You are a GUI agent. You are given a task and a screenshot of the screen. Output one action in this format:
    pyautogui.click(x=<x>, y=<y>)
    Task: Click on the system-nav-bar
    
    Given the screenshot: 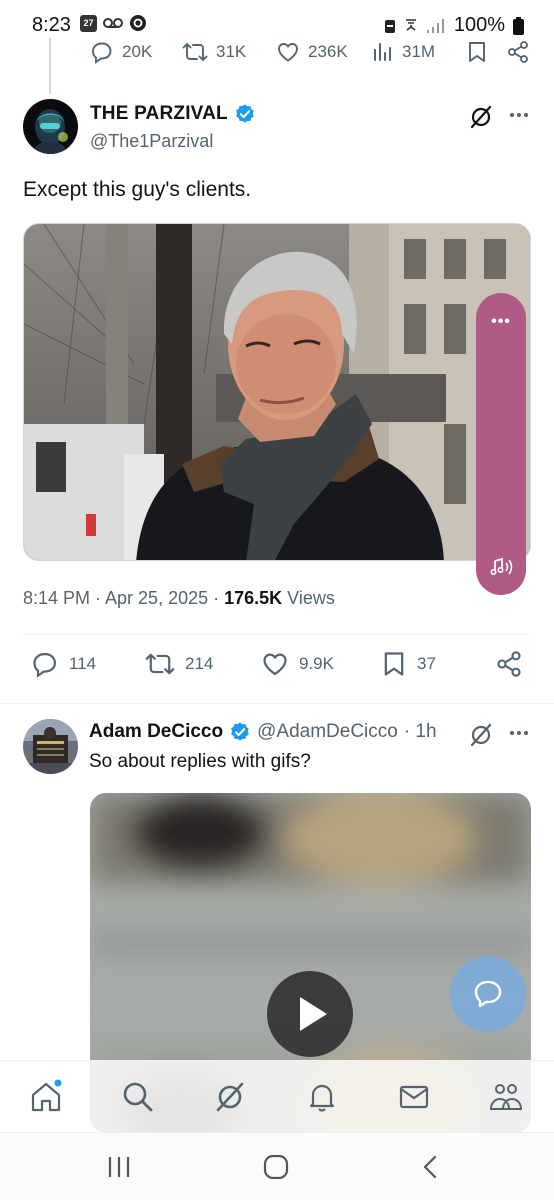 What is the action you would take?
    pyautogui.click(x=277, y=1166)
    